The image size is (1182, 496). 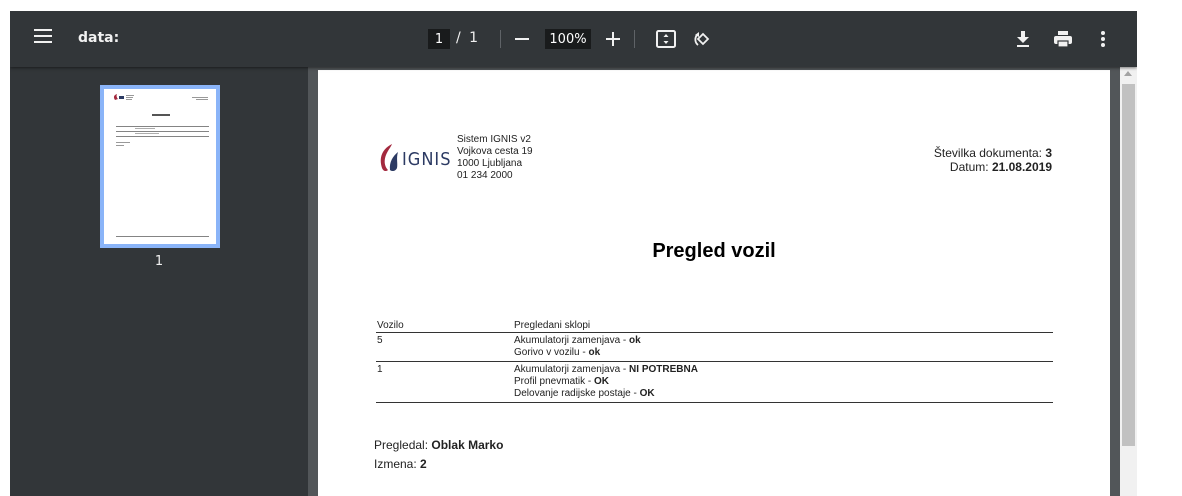 I want to click on thumbnail-preview-image, so click(x=161, y=165).